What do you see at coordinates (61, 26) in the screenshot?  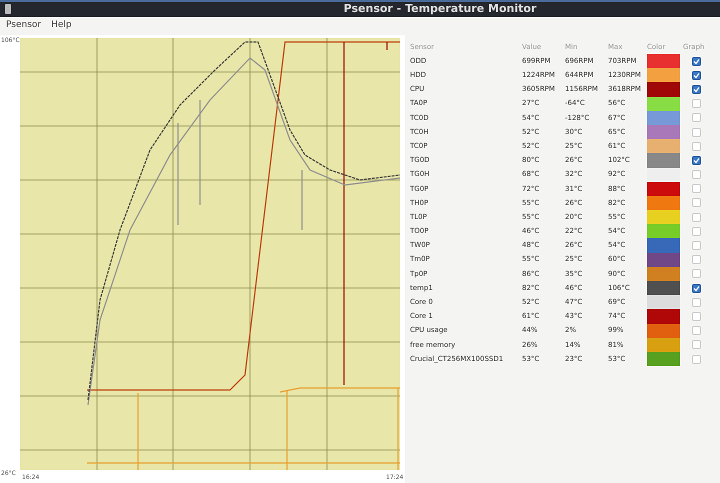 I see `menu-item: Help` at bounding box center [61, 26].